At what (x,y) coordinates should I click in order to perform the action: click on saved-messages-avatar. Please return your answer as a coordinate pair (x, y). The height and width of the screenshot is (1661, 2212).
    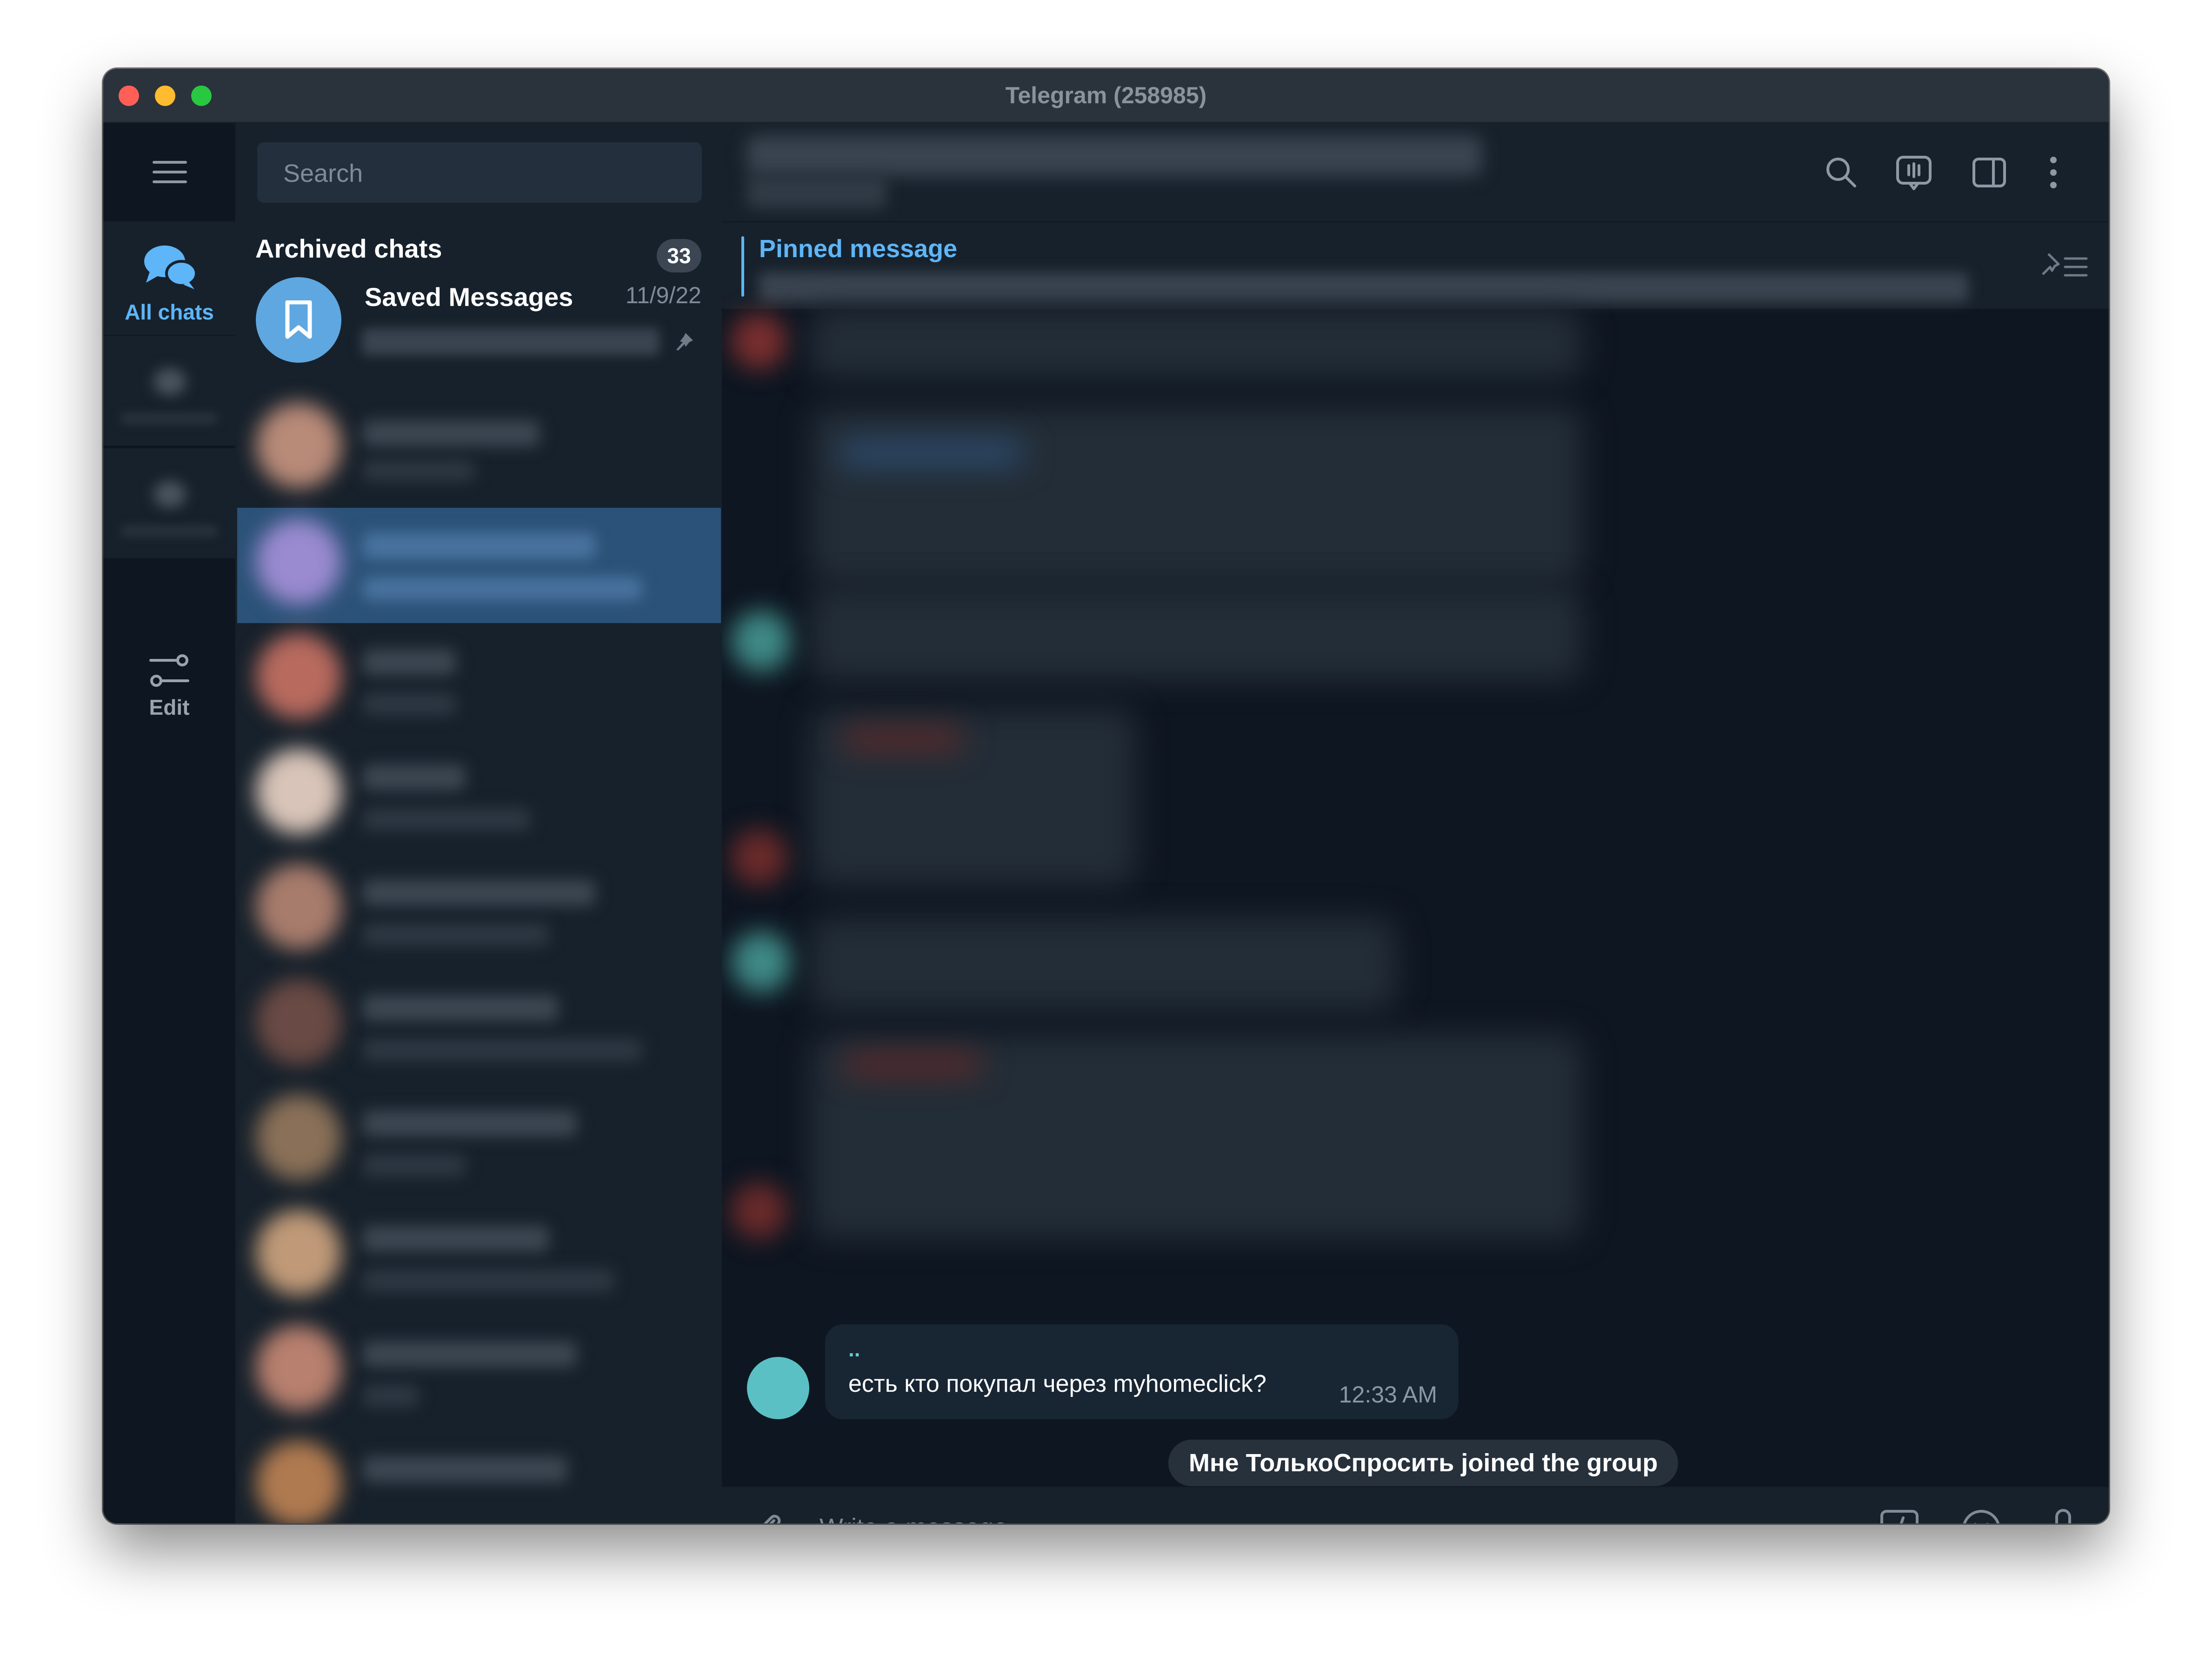
    Looking at the image, I should click on (298, 320).